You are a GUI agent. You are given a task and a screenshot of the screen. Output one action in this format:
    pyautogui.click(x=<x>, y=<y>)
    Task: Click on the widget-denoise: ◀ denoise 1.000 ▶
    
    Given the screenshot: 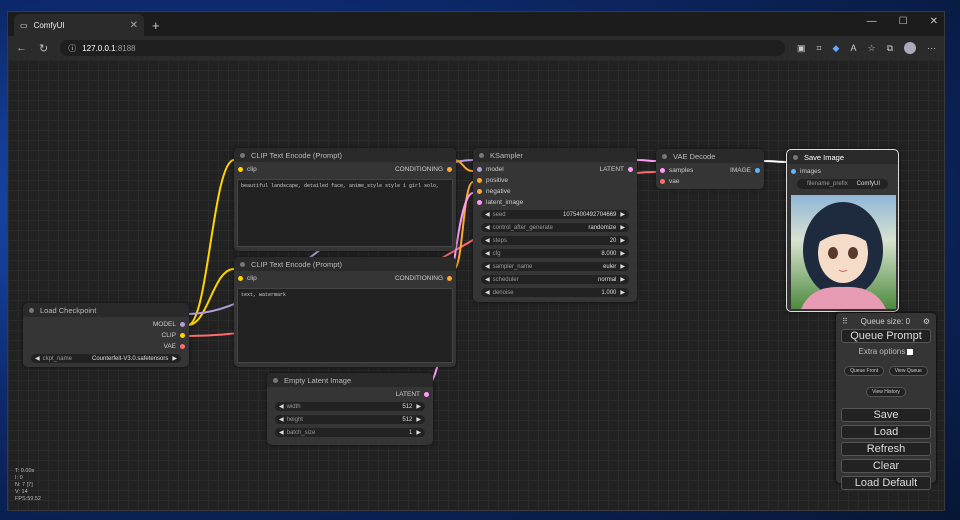 What is the action you would take?
    pyautogui.click(x=555, y=292)
    